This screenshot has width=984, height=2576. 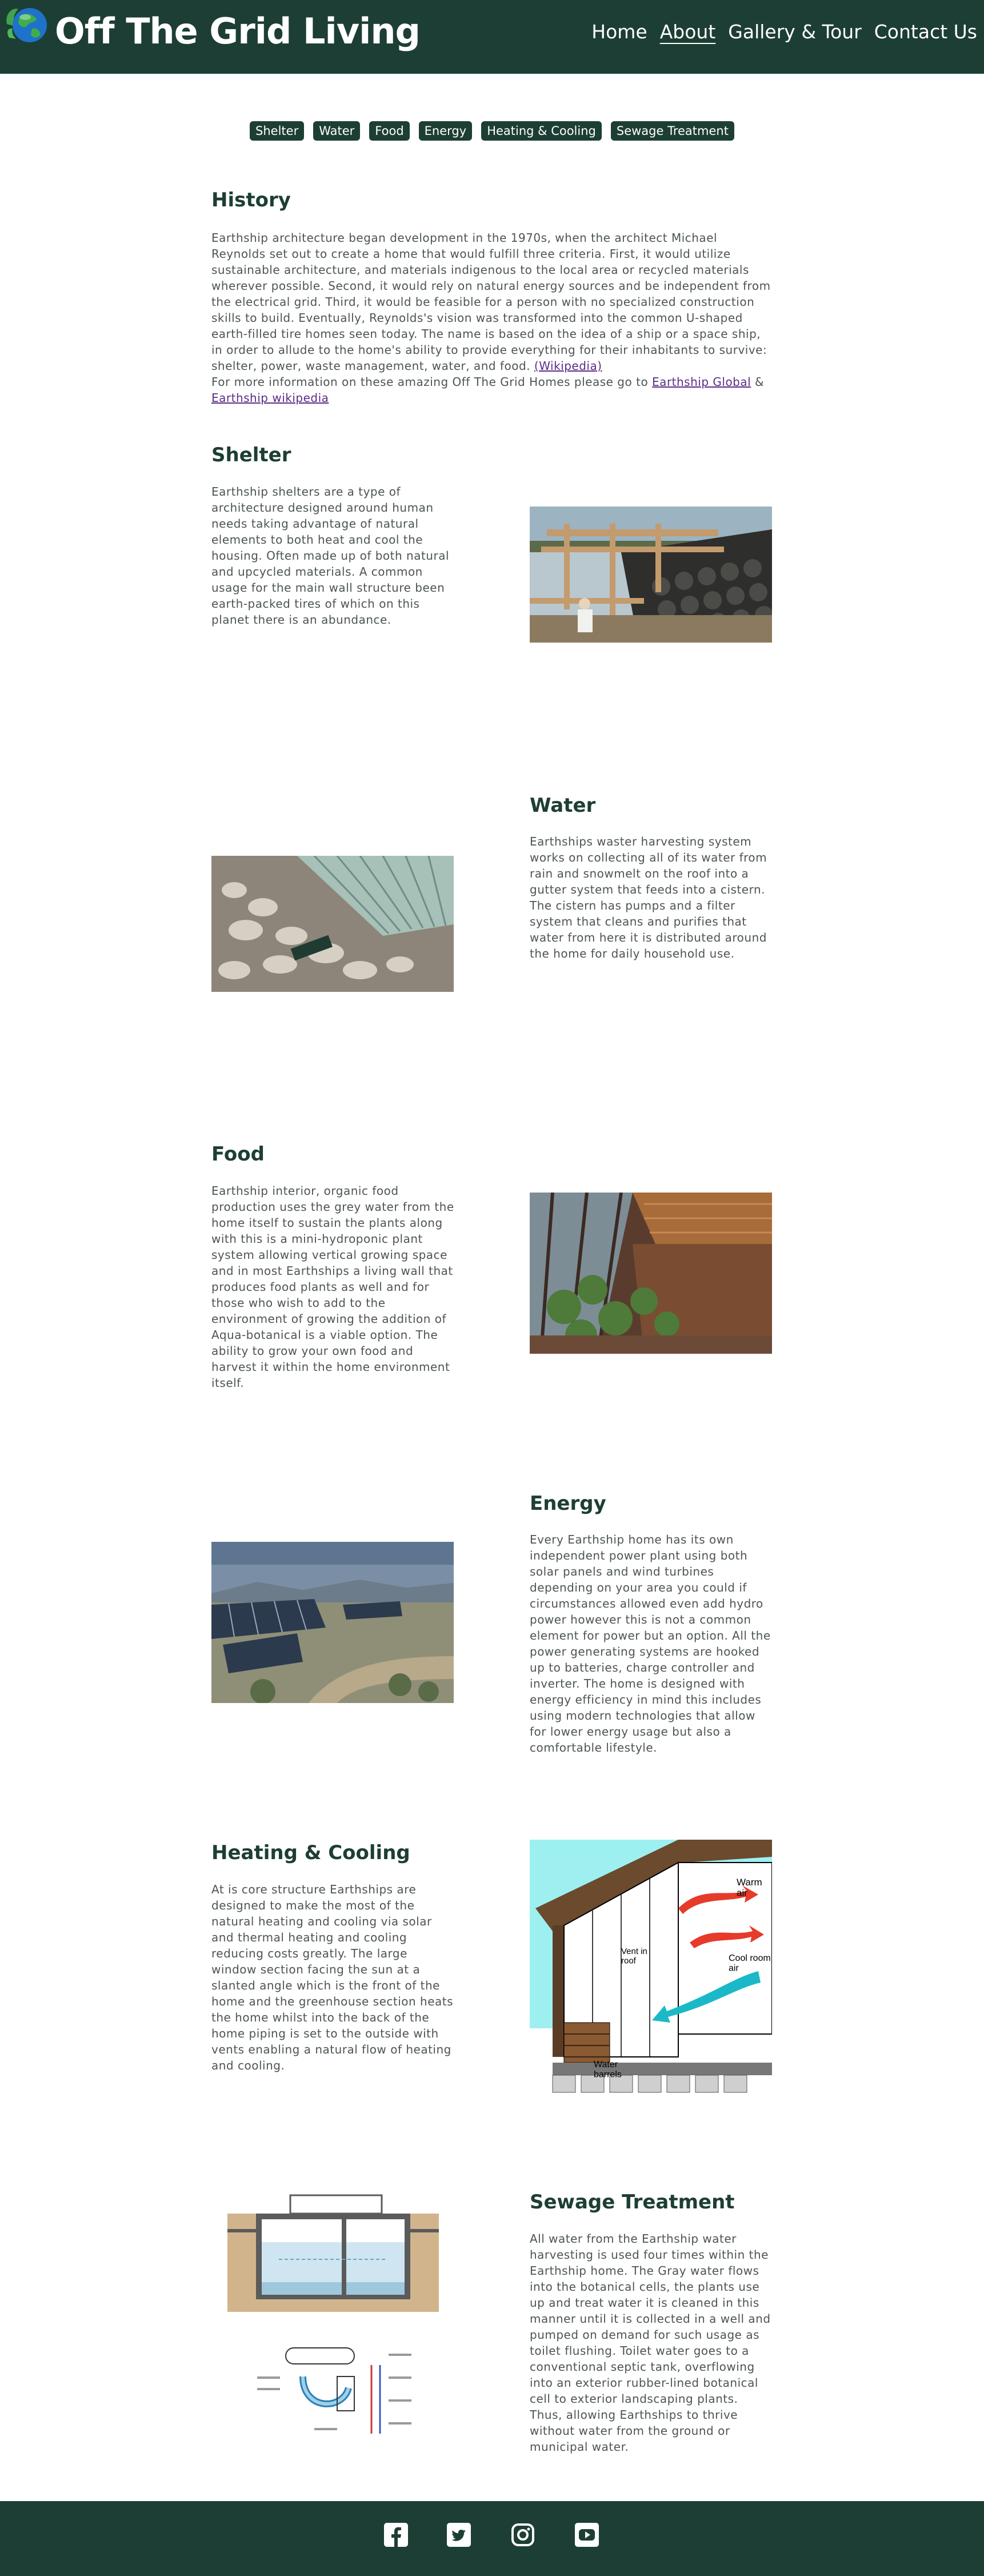 I want to click on nav-home: Home, so click(x=619, y=32).